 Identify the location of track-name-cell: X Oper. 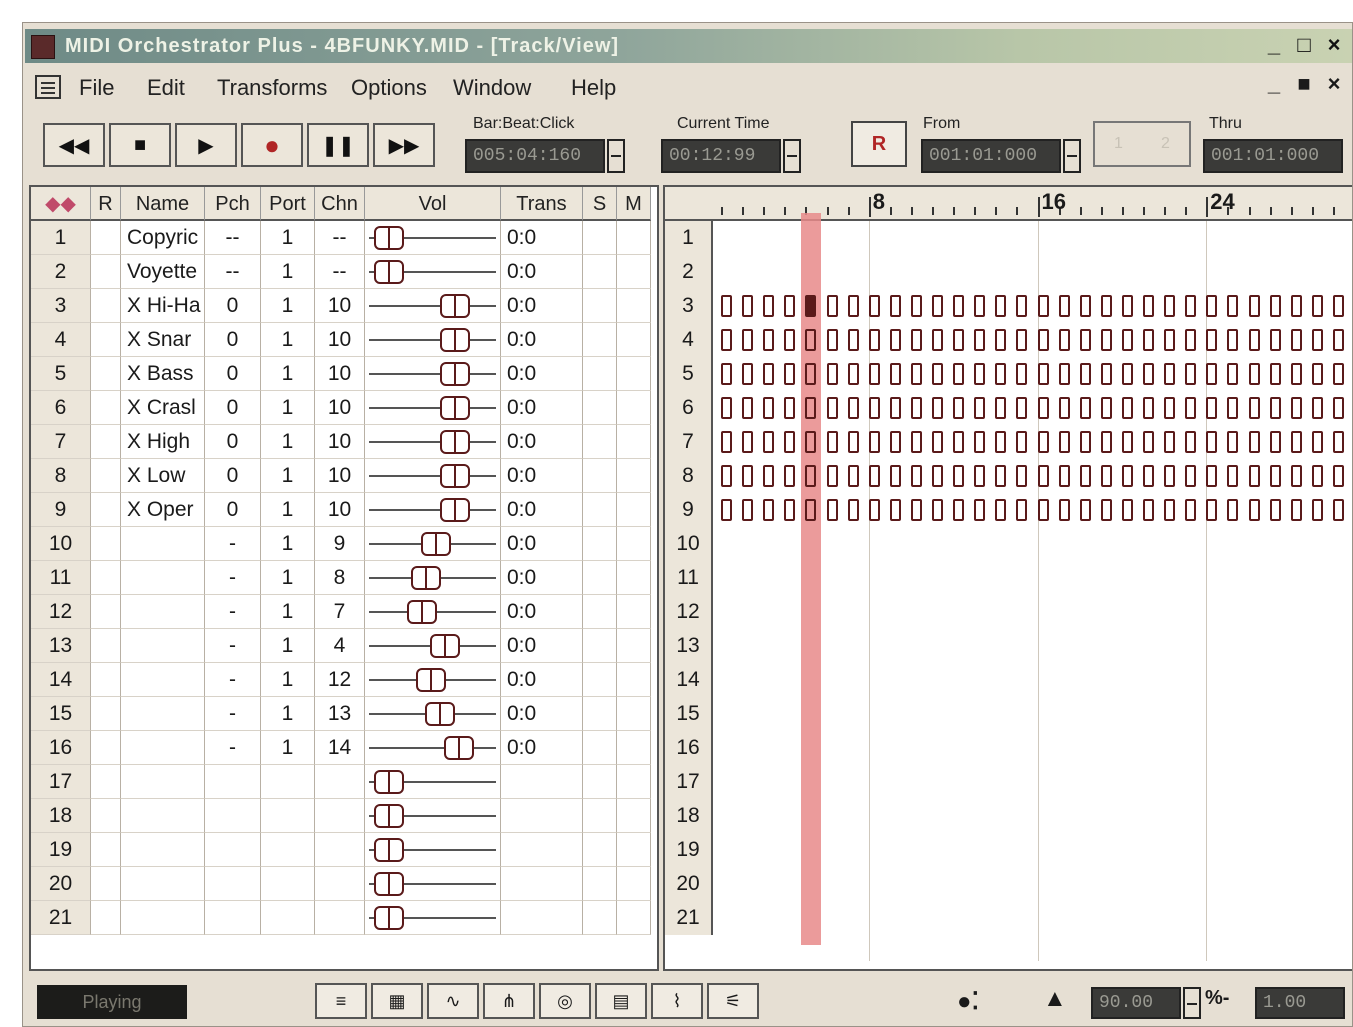
(163, 510).